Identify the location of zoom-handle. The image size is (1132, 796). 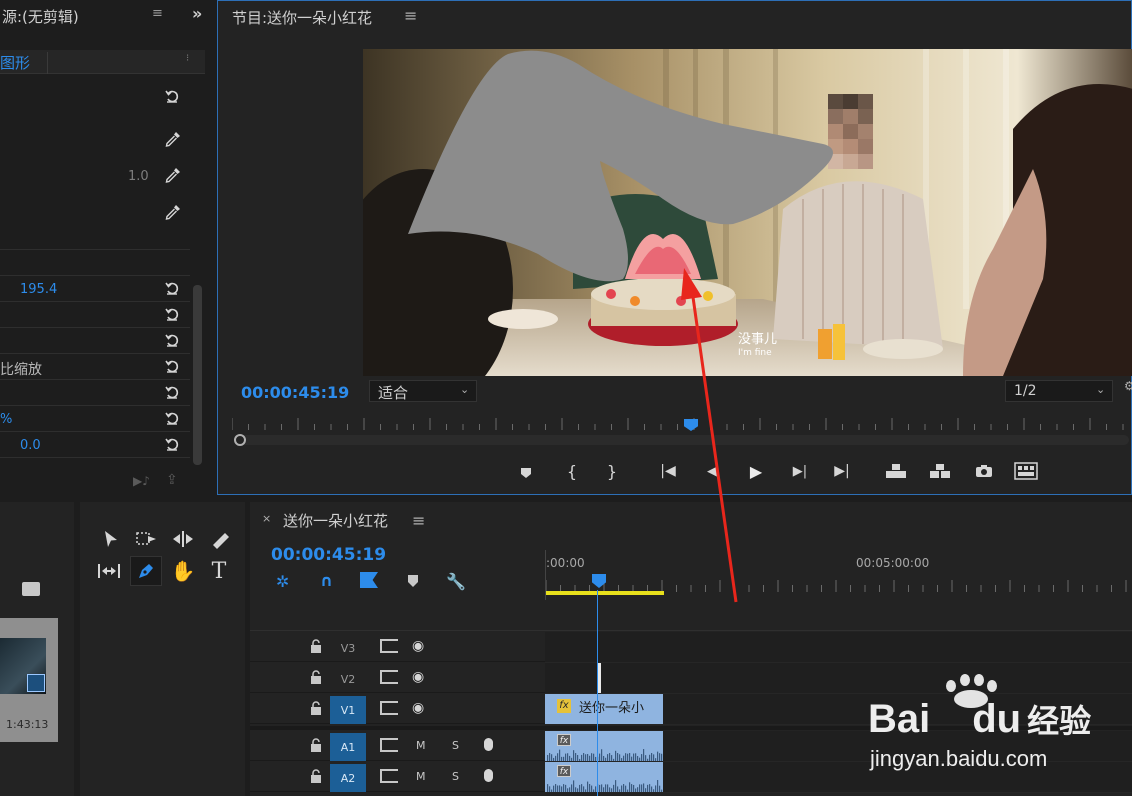
(240, 440).